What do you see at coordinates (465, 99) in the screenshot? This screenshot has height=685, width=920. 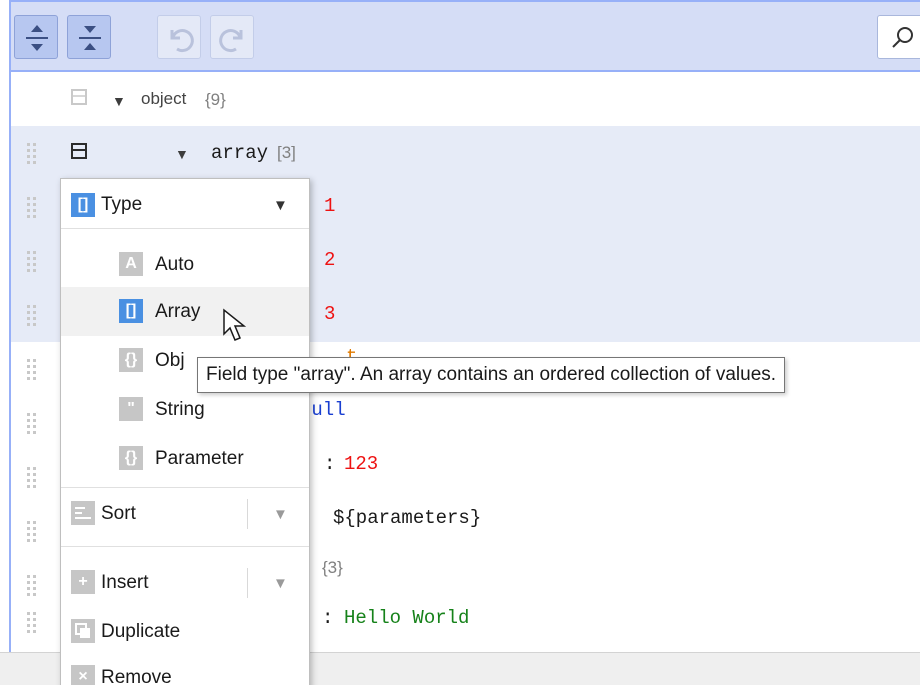 I see `tree-row-root: ▼ object {9}` at bounding box center [465, 99].